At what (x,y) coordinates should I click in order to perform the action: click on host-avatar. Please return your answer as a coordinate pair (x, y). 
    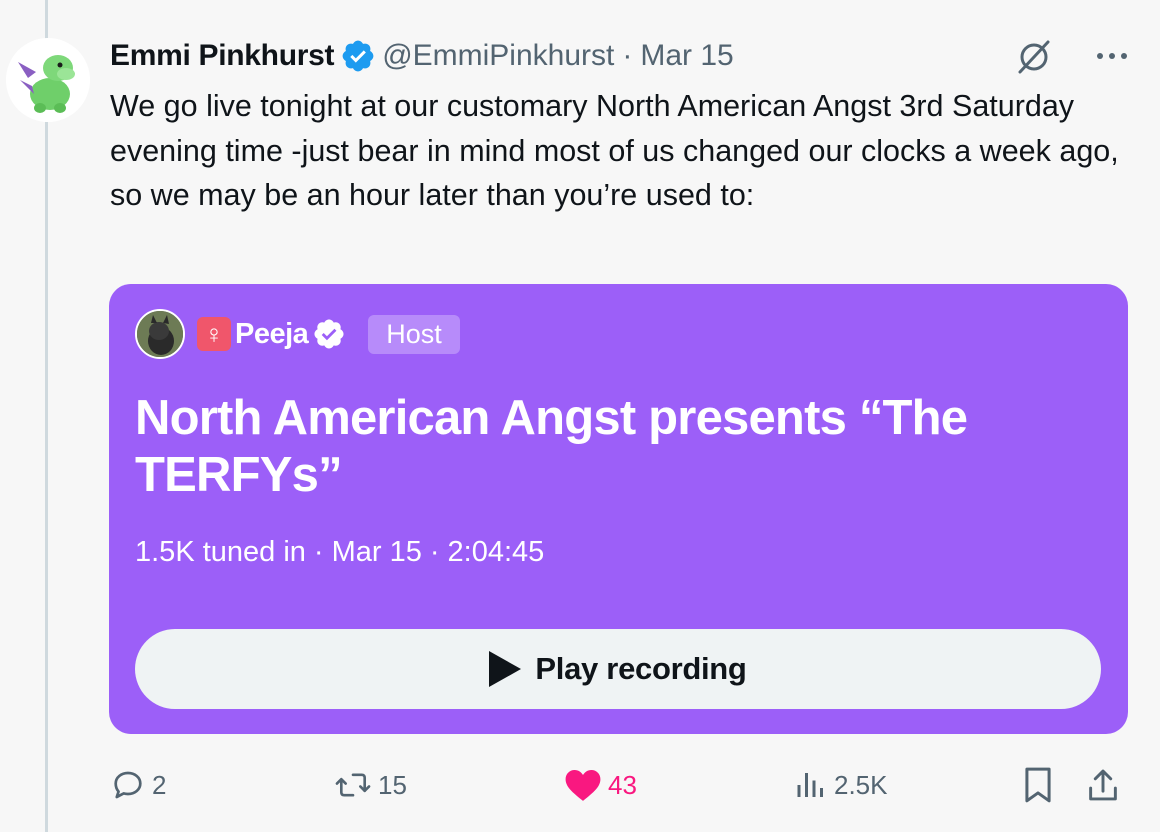
    Looking at the image, I should click on (160, 334).